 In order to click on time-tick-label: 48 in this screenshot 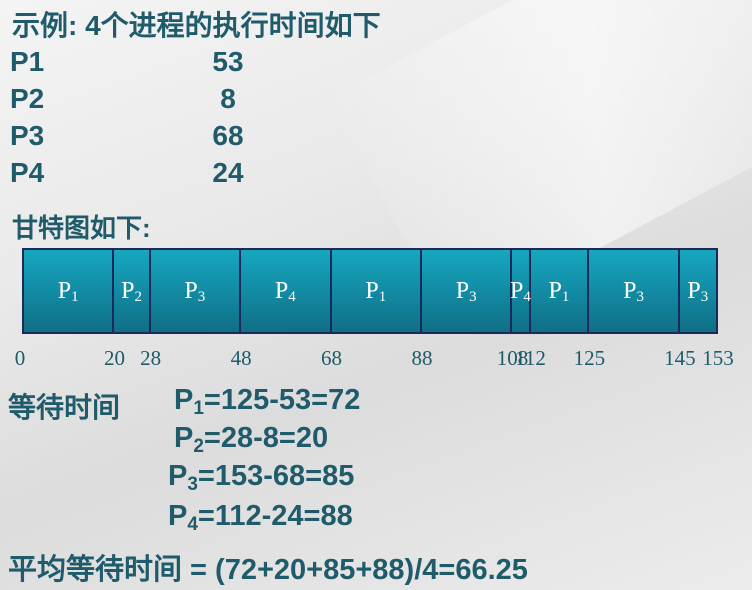, I will do `click(241, 358)`.